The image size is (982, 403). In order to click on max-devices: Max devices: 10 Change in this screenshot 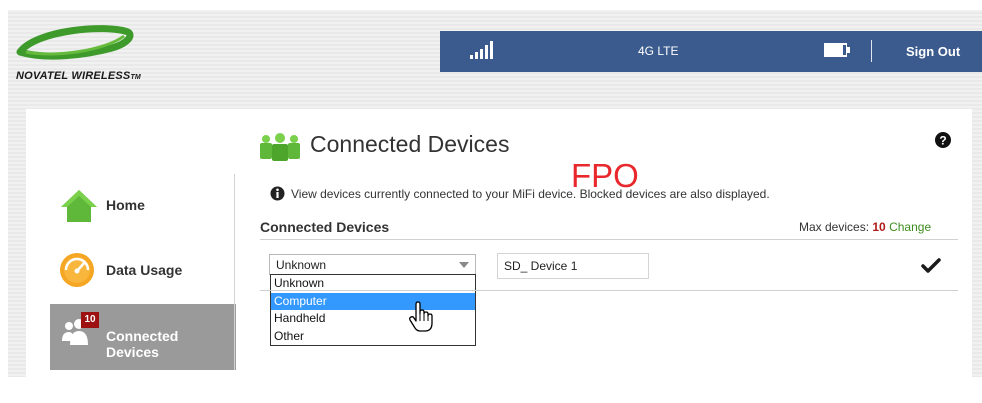, I will do `click(865, 227)`.